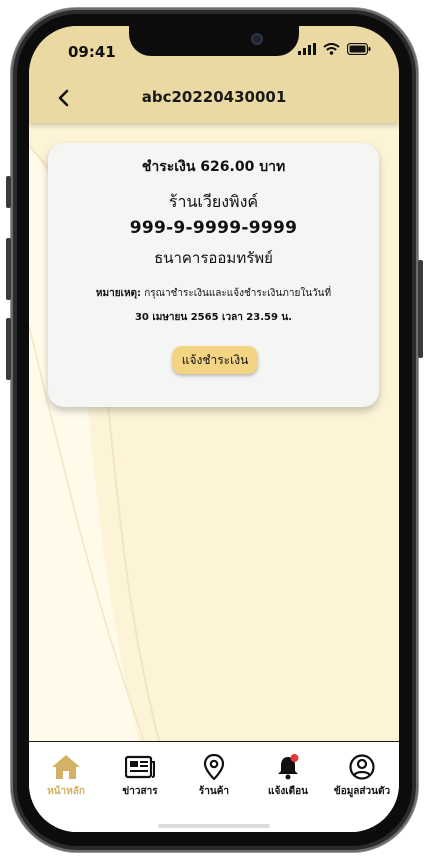  Describe the element at coordinates (8, 192) in the screenshot. I see `side-button-mute` at that location.